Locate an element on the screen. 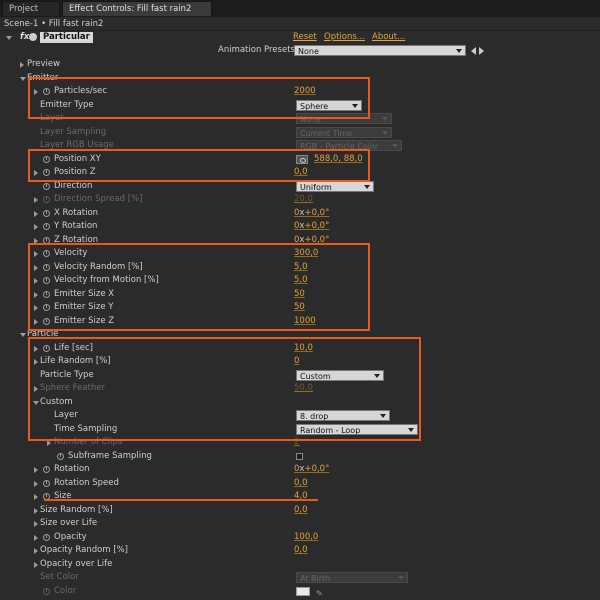 This screenshot has height=600, width=600. preview-group: Preview is located at coordinates (300, 65).